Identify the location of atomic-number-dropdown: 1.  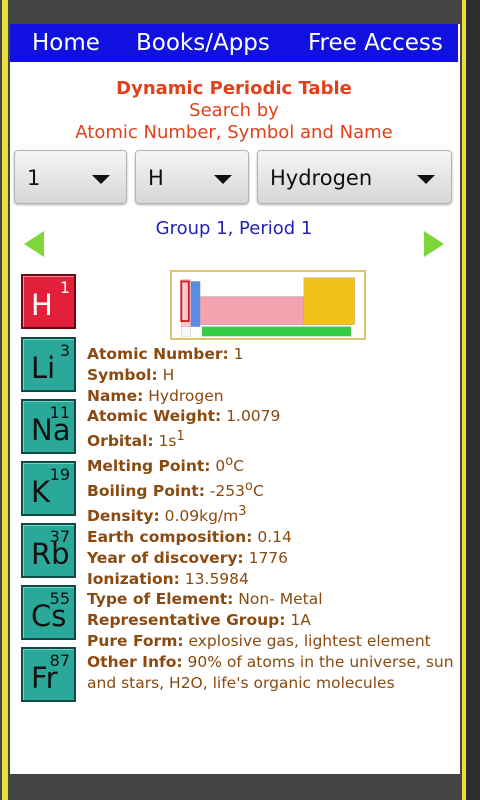
(70, 177).